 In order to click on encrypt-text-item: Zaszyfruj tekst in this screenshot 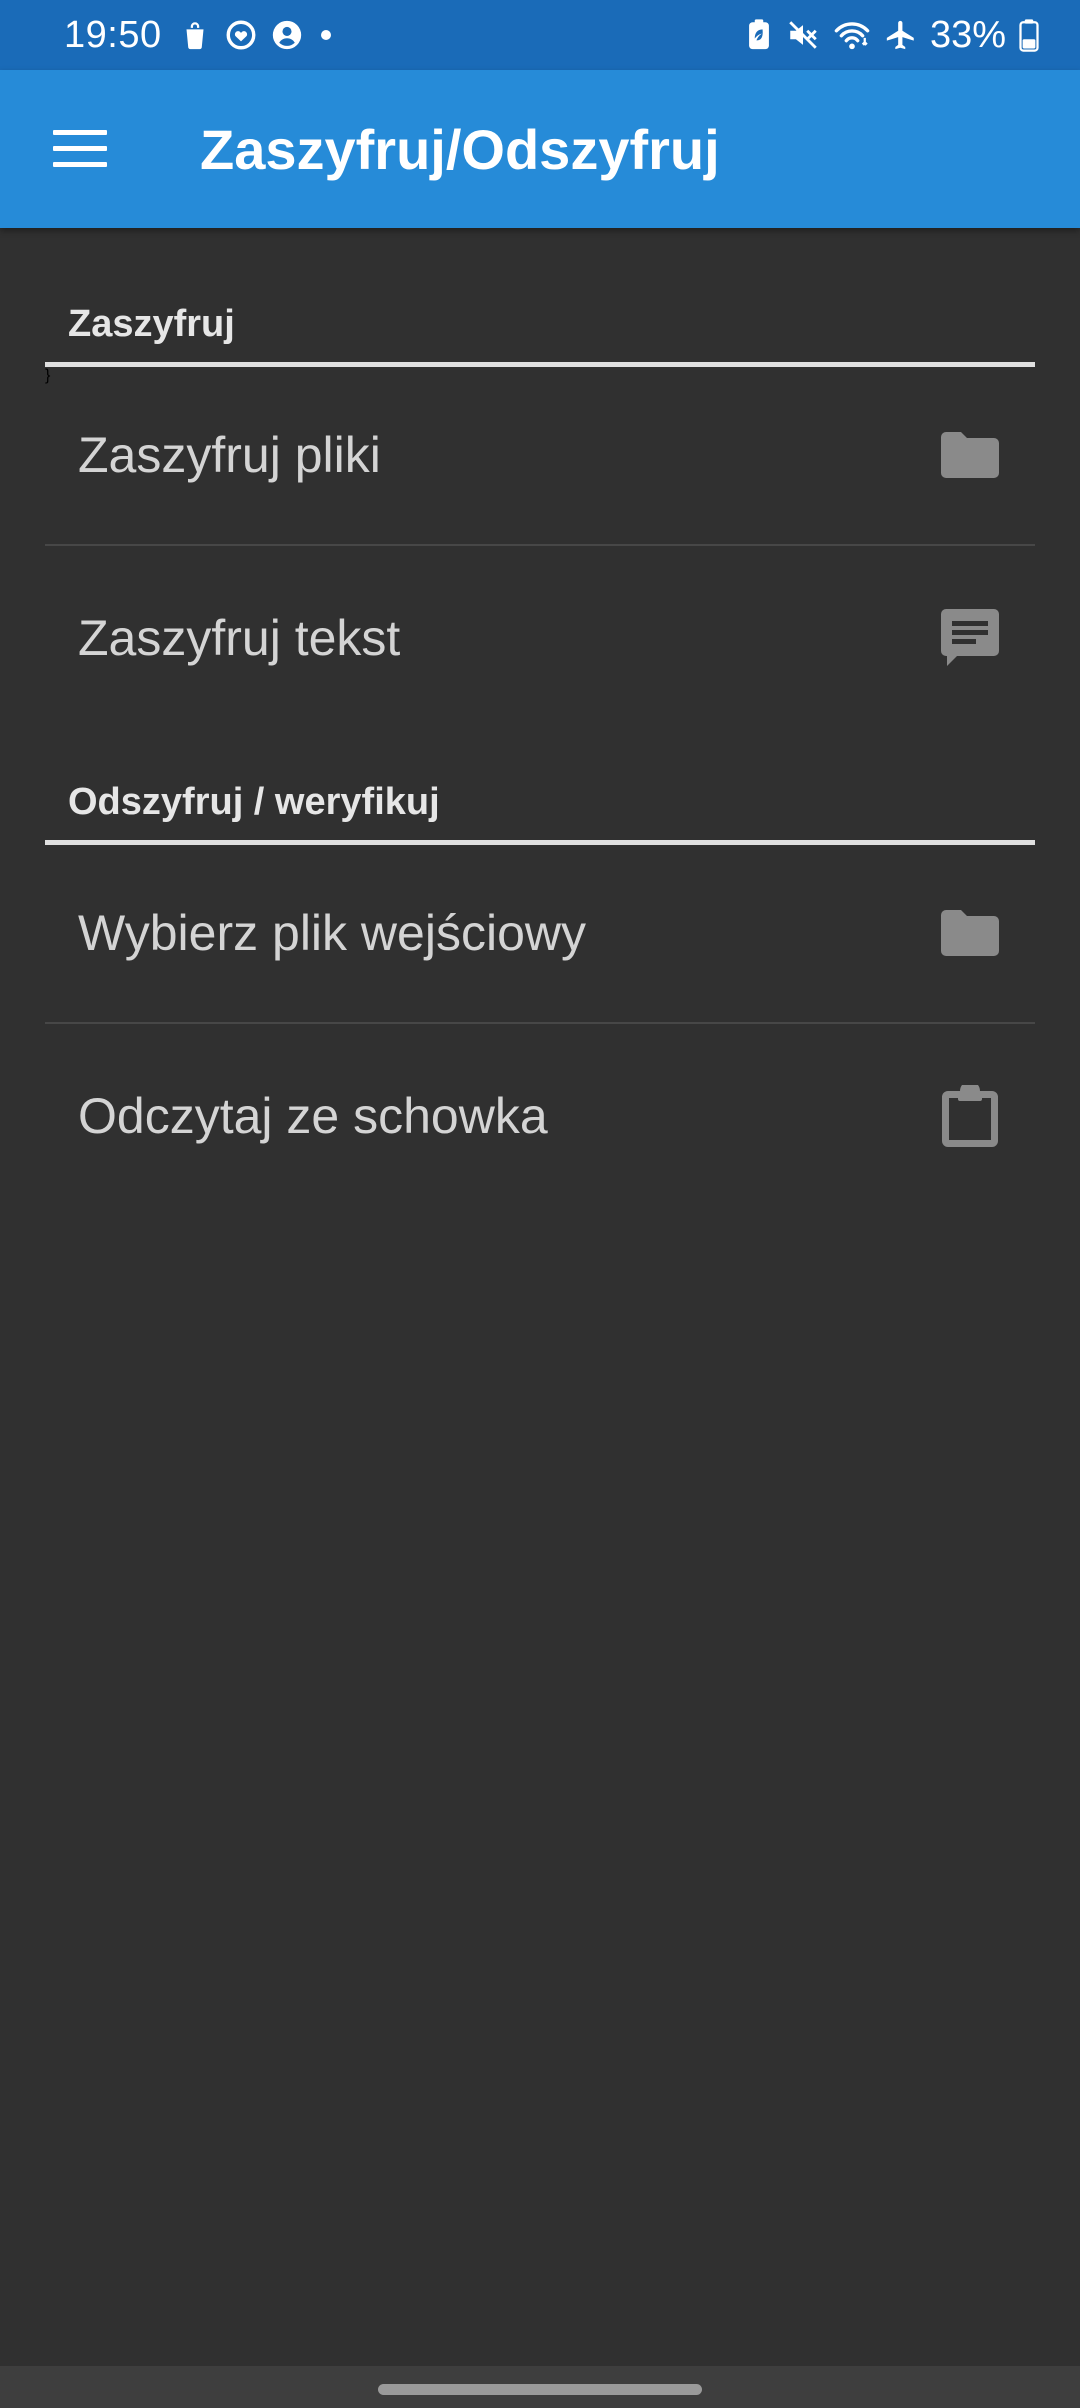, I will do `click(540, 638)`.